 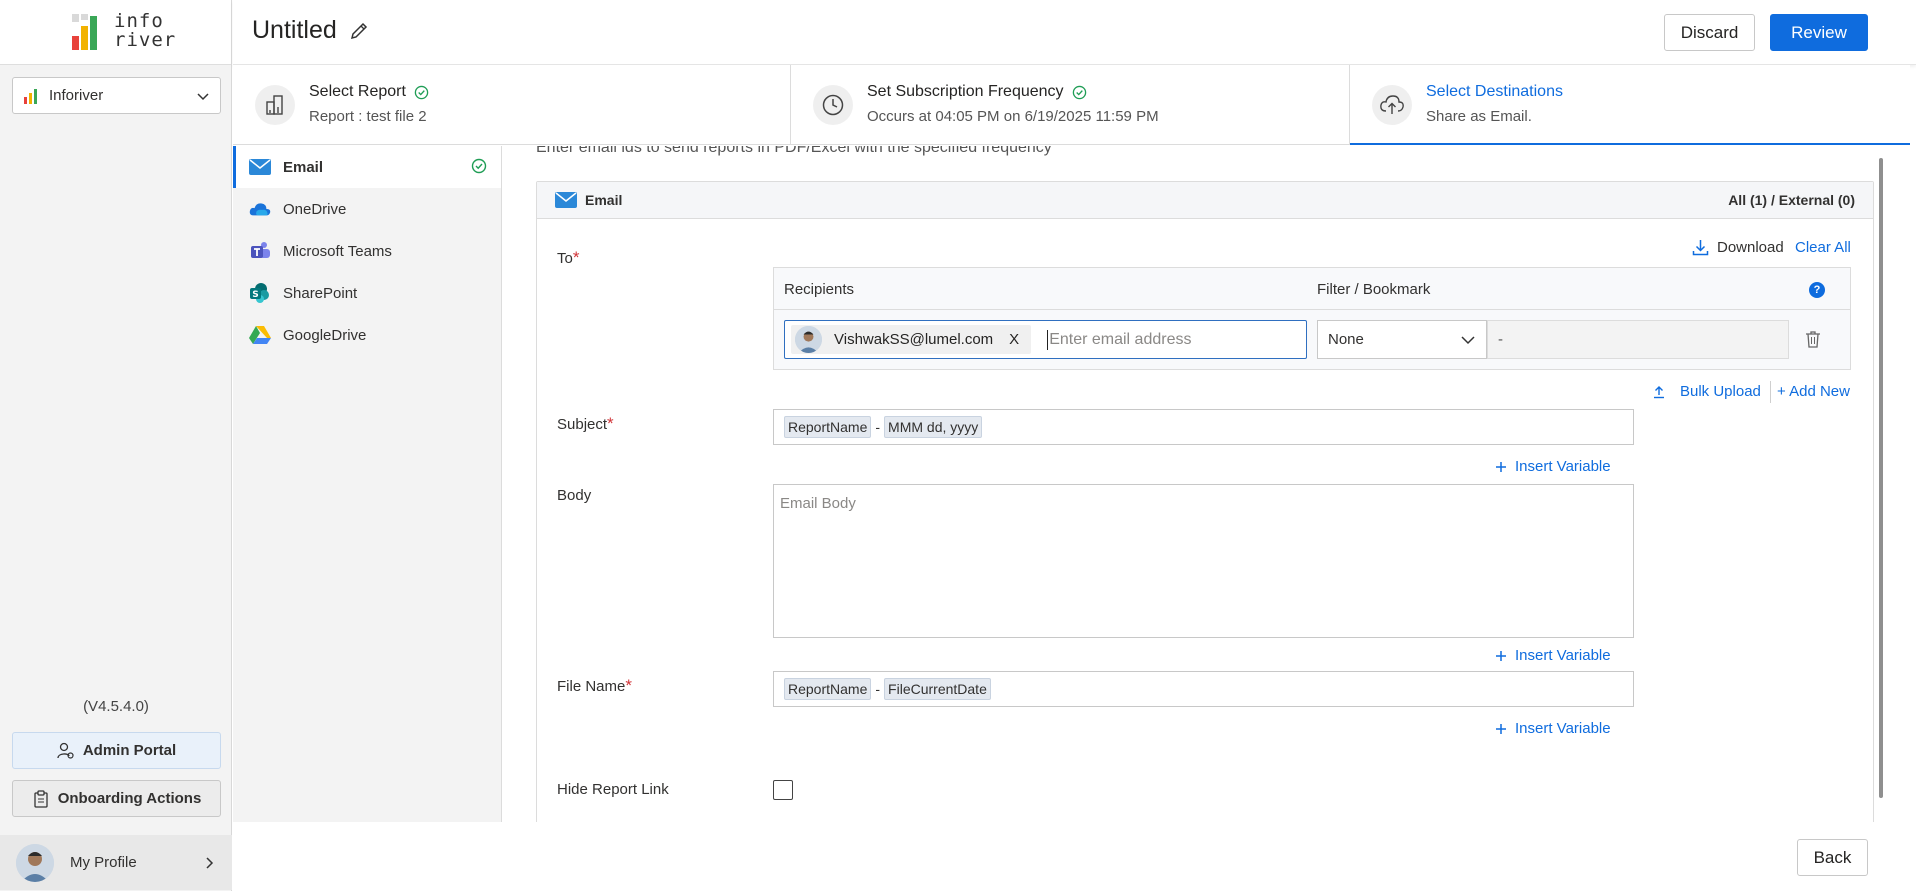 What do you see at coordinates (30, 96) in the screenshot?
I see `inforiver-logo-icon` at bounding box center [30, 96].